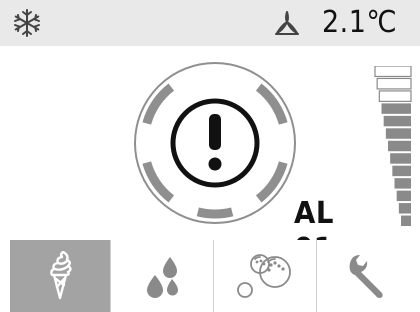  Describe the element at coordinates (27, 23) in the screenshot. I see `snowflake-icon` at that location.